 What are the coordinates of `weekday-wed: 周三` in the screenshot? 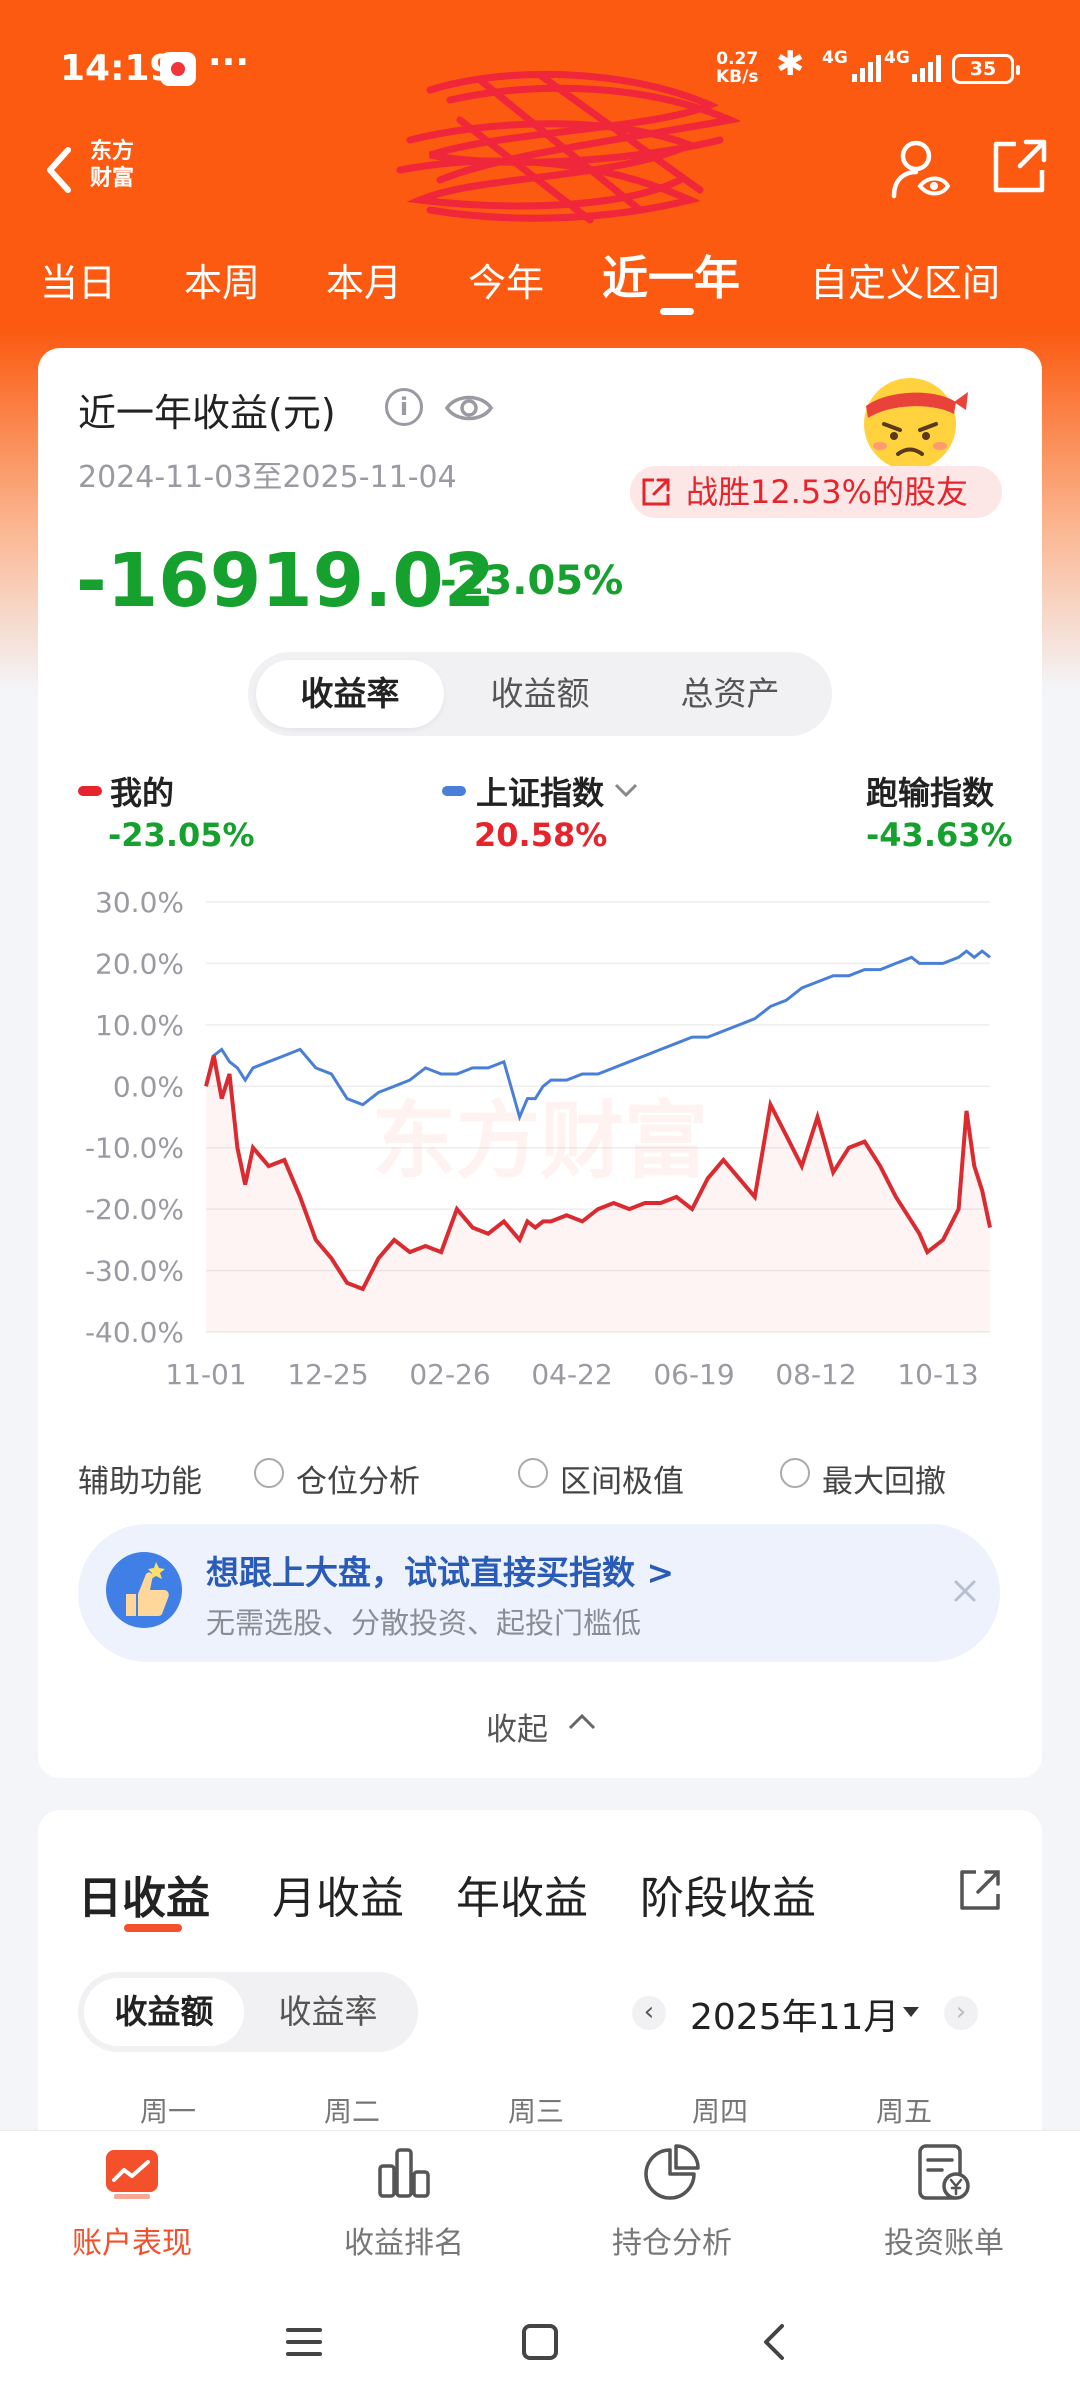 It's located at (536, 2111).